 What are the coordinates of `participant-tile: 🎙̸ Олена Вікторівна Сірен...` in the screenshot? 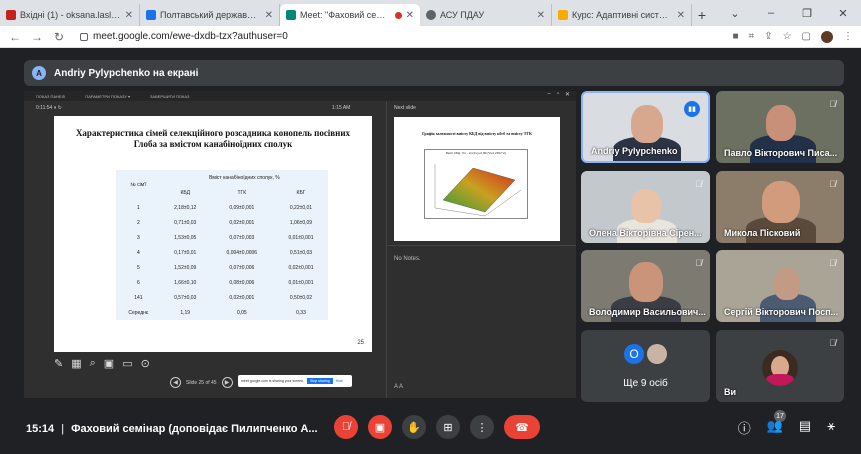 It's located at (645, 207).